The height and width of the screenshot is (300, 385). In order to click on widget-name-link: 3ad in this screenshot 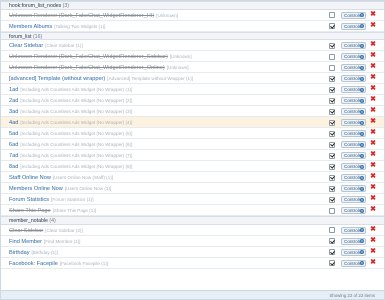, I will do `click(13, 112)`.